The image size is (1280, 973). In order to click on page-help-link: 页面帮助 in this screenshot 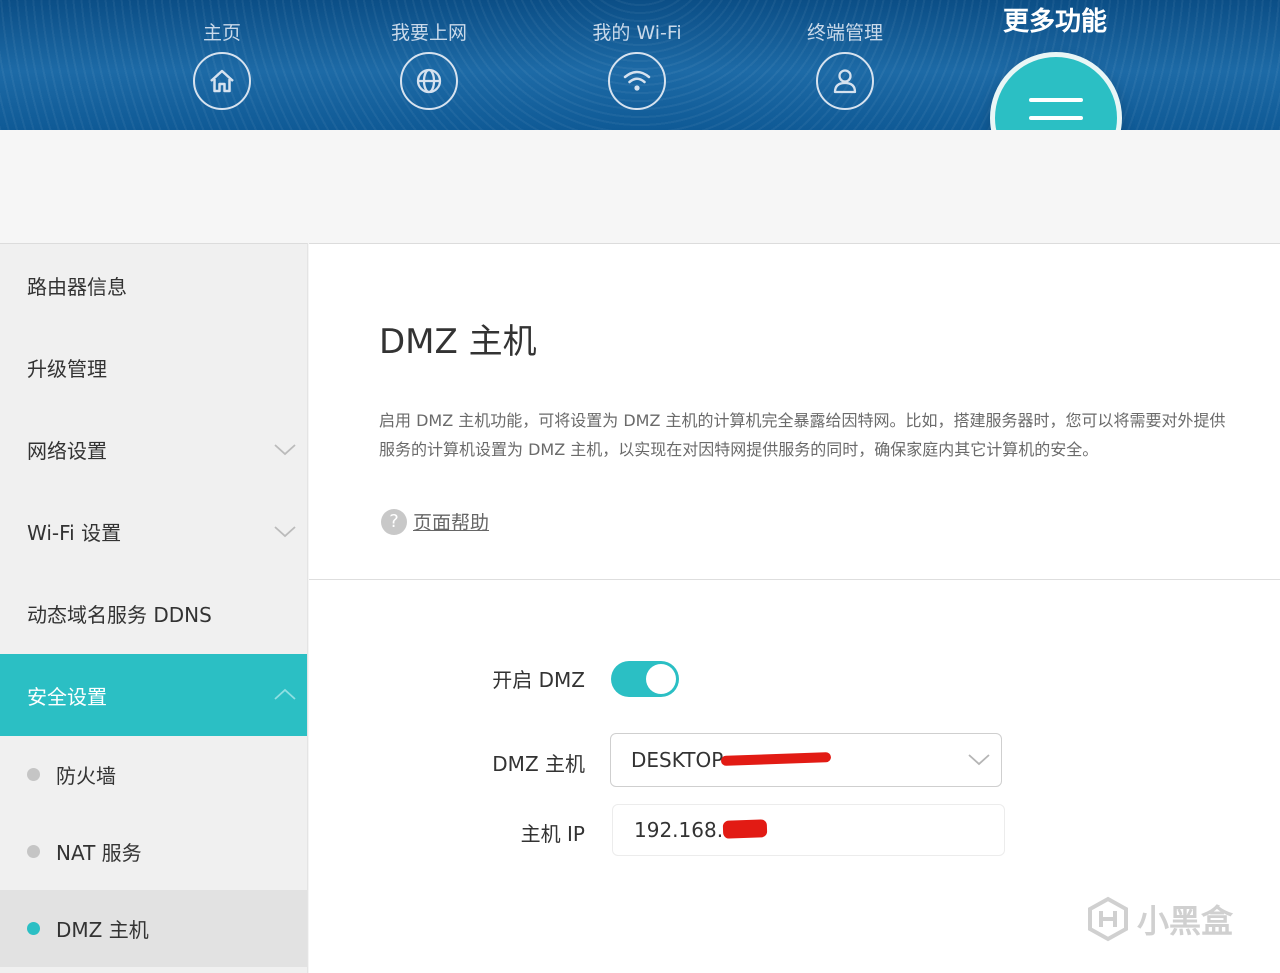, I will do `click(451, 521)`.